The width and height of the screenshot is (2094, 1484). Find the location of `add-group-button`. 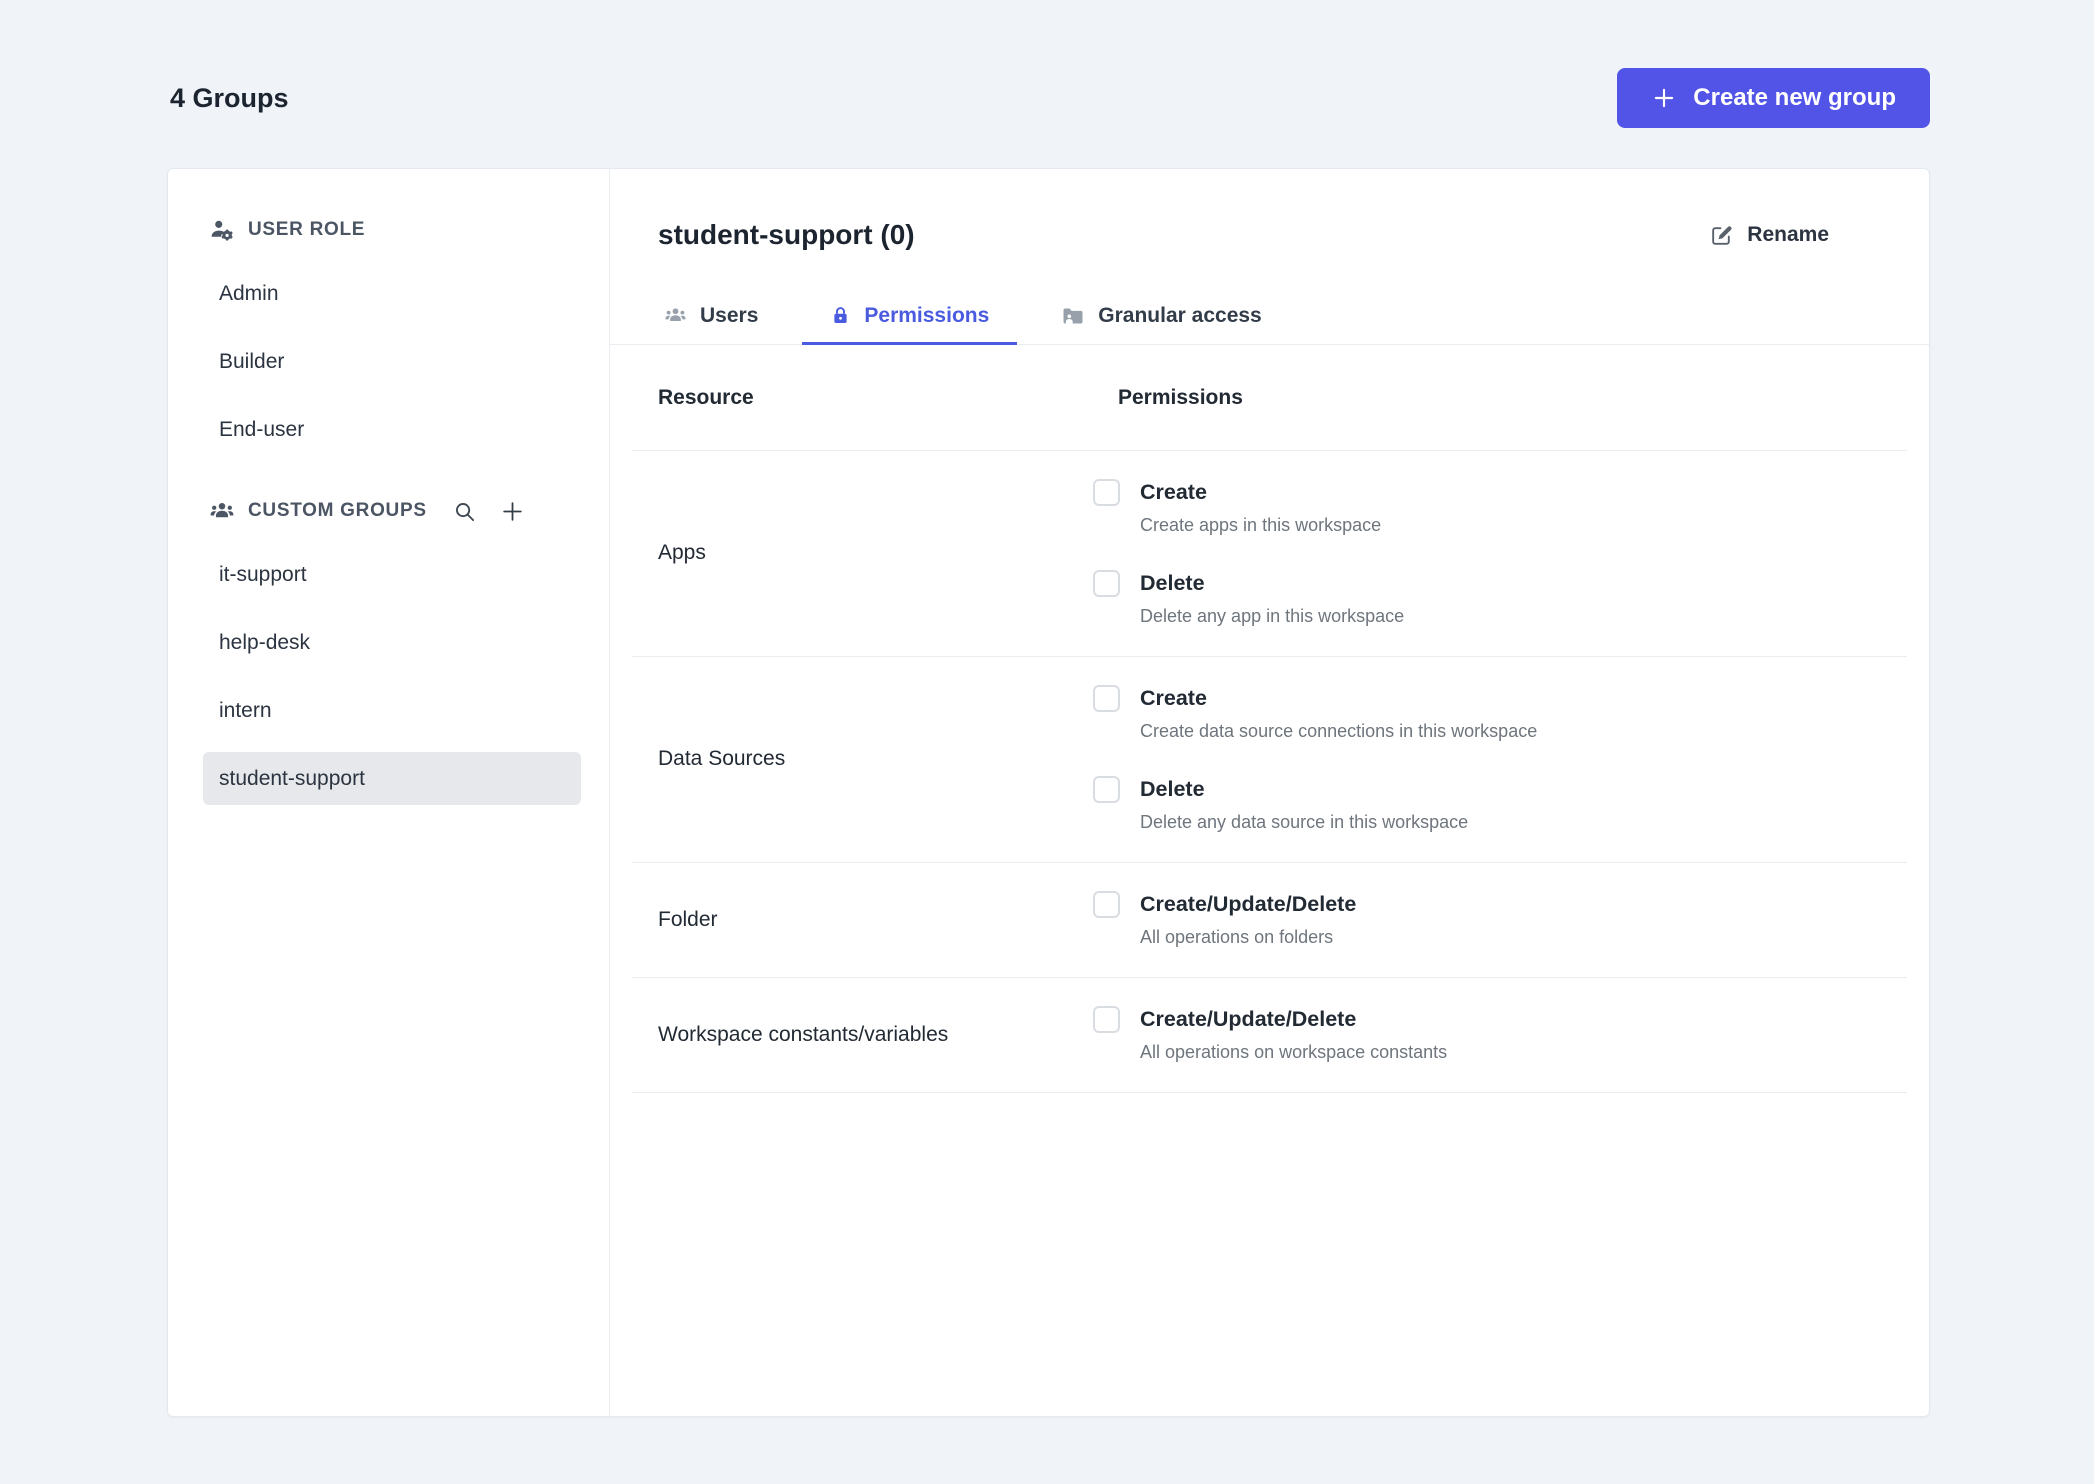

add-group-button is located at coordinates (512, 511).